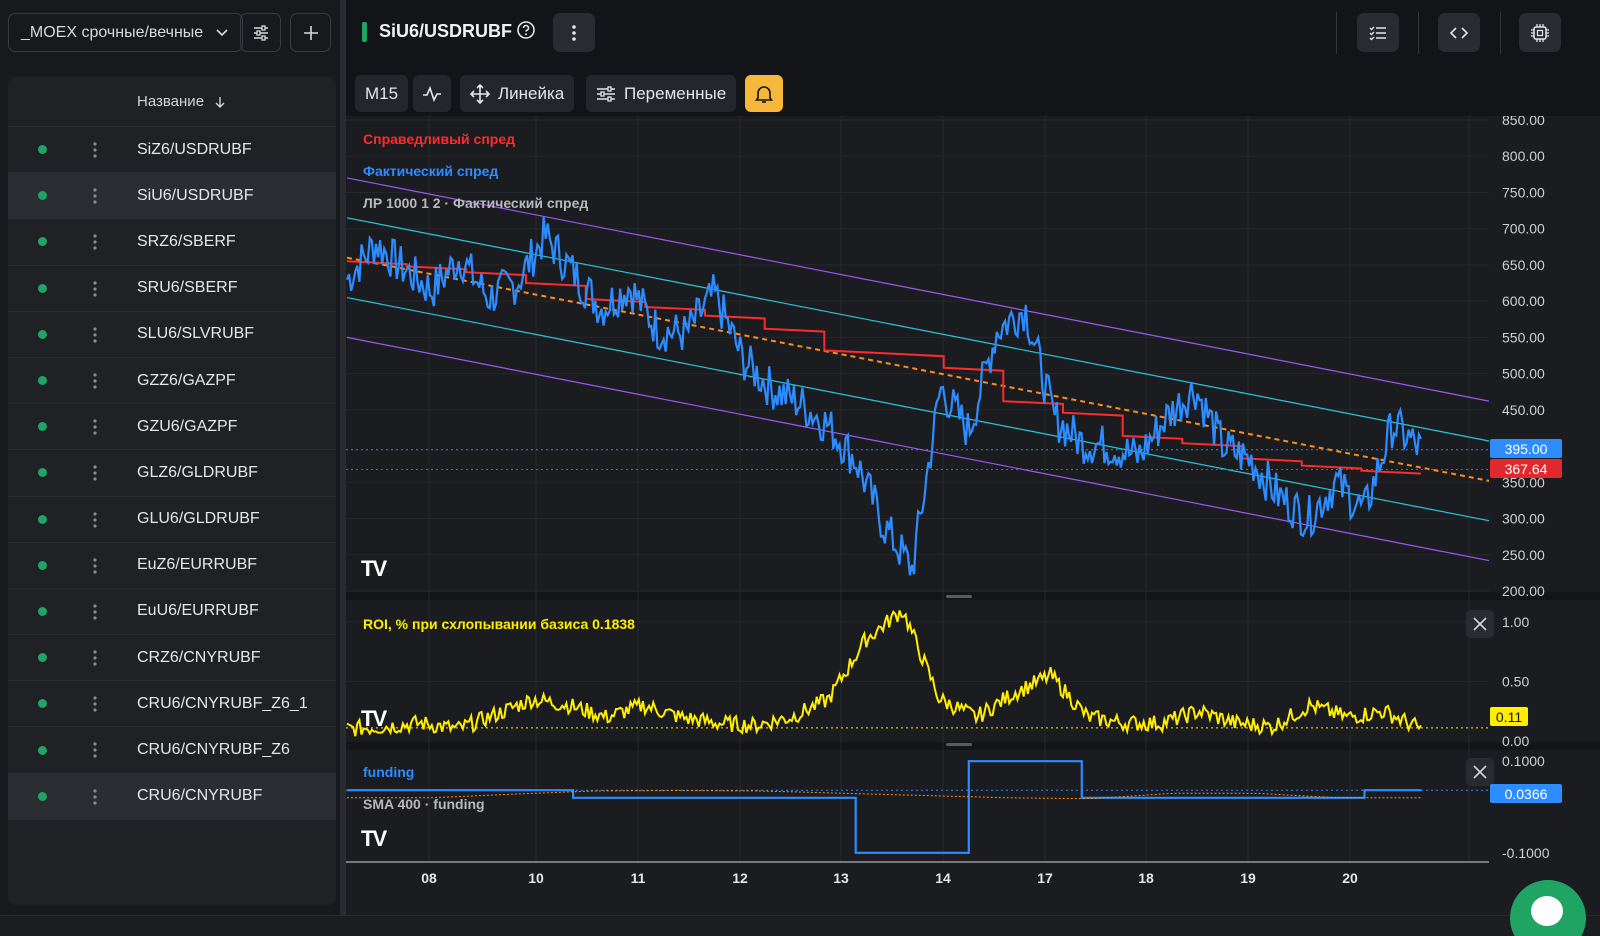 This screenshot has height=936, width=1600. I want to click on last-roi-tag: 0.11, so click(1509, 716).